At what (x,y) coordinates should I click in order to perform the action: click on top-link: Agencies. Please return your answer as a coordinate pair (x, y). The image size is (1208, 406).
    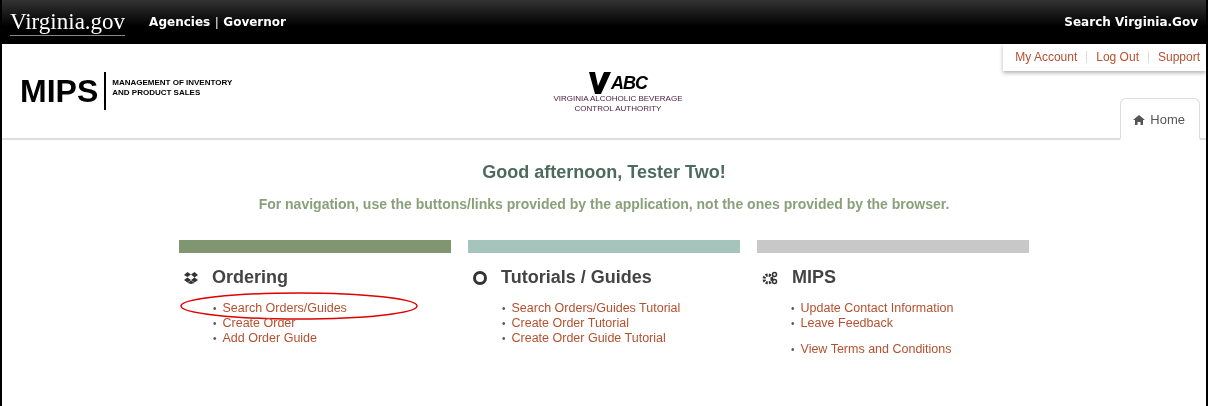
    Looking at the image, I should click on (180, 22).